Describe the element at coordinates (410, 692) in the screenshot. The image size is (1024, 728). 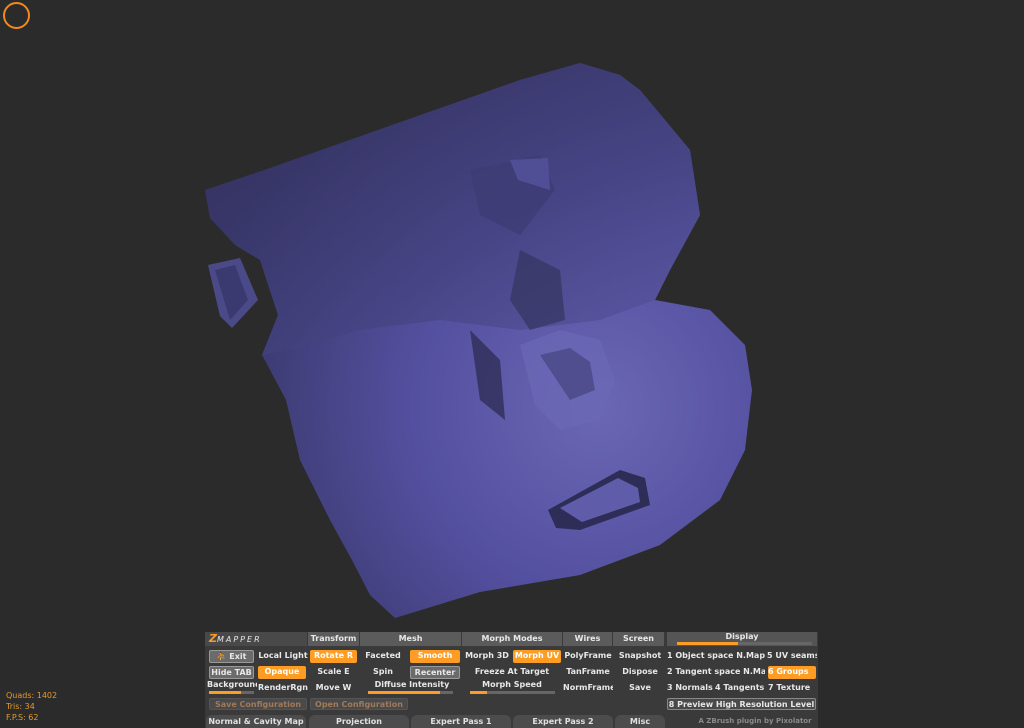
I see `diffuse-intensity-slider` at that location.